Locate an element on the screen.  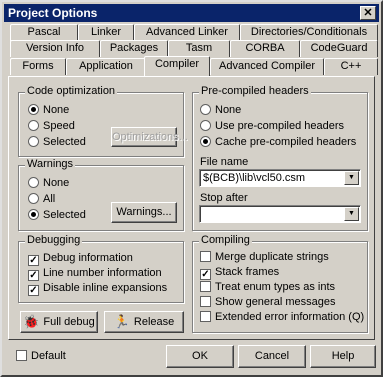
merge-strings-checkbox: Merge duplicate strings is located at coordinates (264, 257).